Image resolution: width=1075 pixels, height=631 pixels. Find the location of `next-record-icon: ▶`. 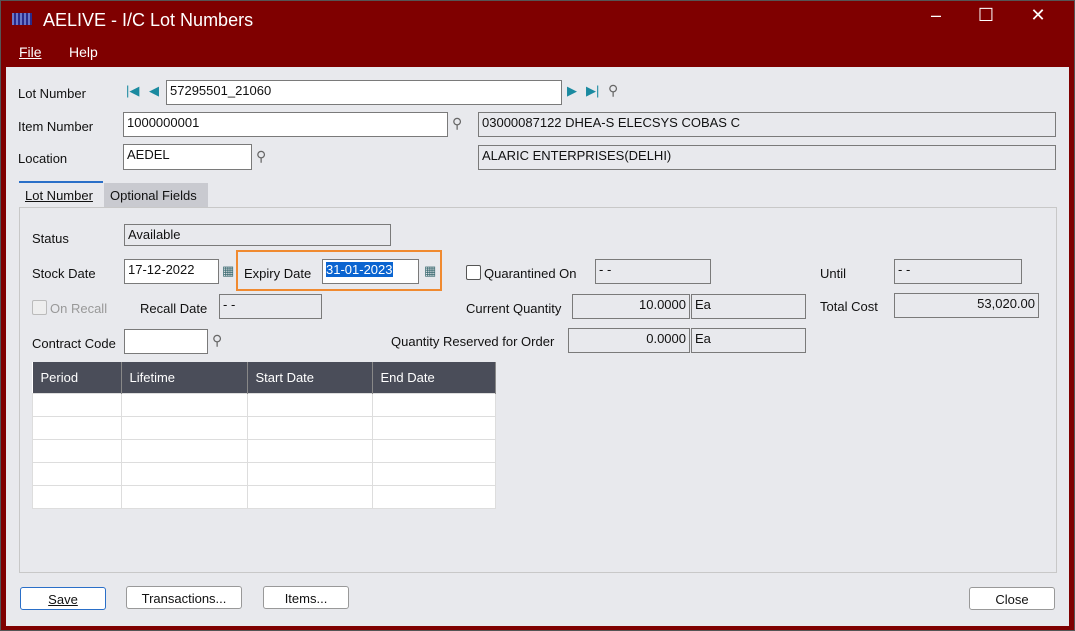

next-record-icon: ▶ is located at coordinates (572, 91).